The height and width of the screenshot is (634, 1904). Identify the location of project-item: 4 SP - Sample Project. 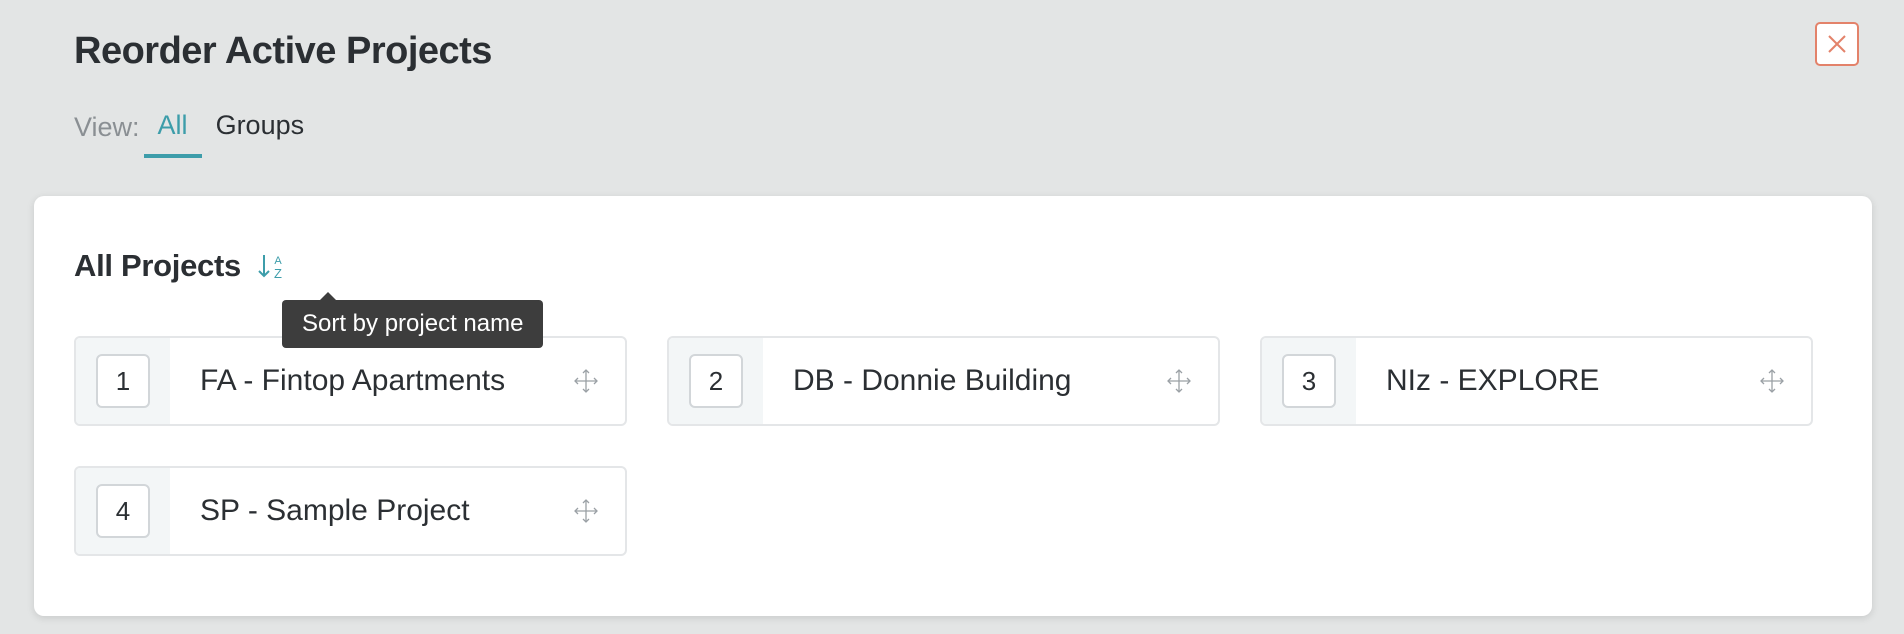
(350, 511).